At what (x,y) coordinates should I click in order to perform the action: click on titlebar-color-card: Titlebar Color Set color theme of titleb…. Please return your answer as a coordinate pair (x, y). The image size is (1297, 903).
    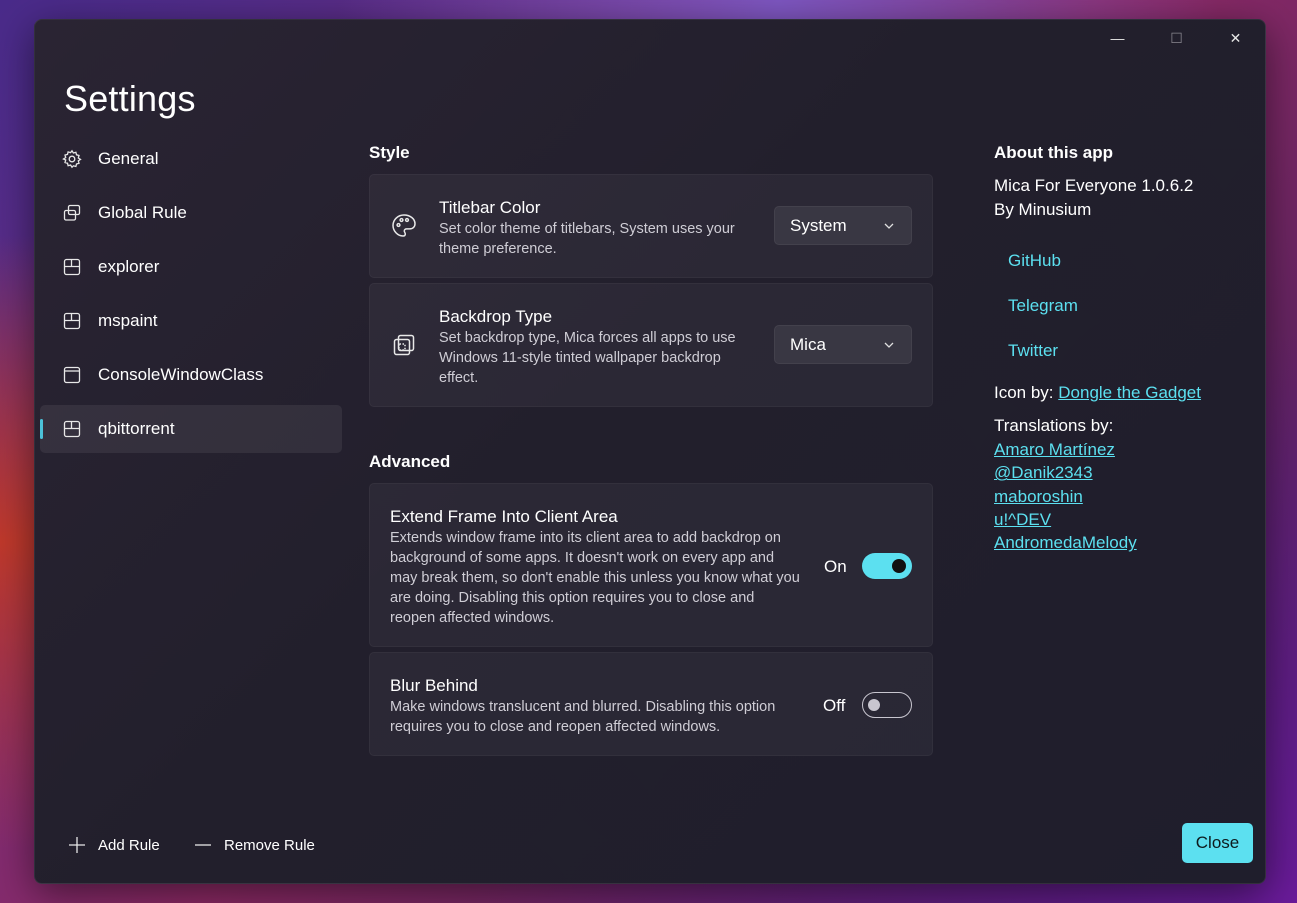
    Looking at the image, I should click on (651, 226).